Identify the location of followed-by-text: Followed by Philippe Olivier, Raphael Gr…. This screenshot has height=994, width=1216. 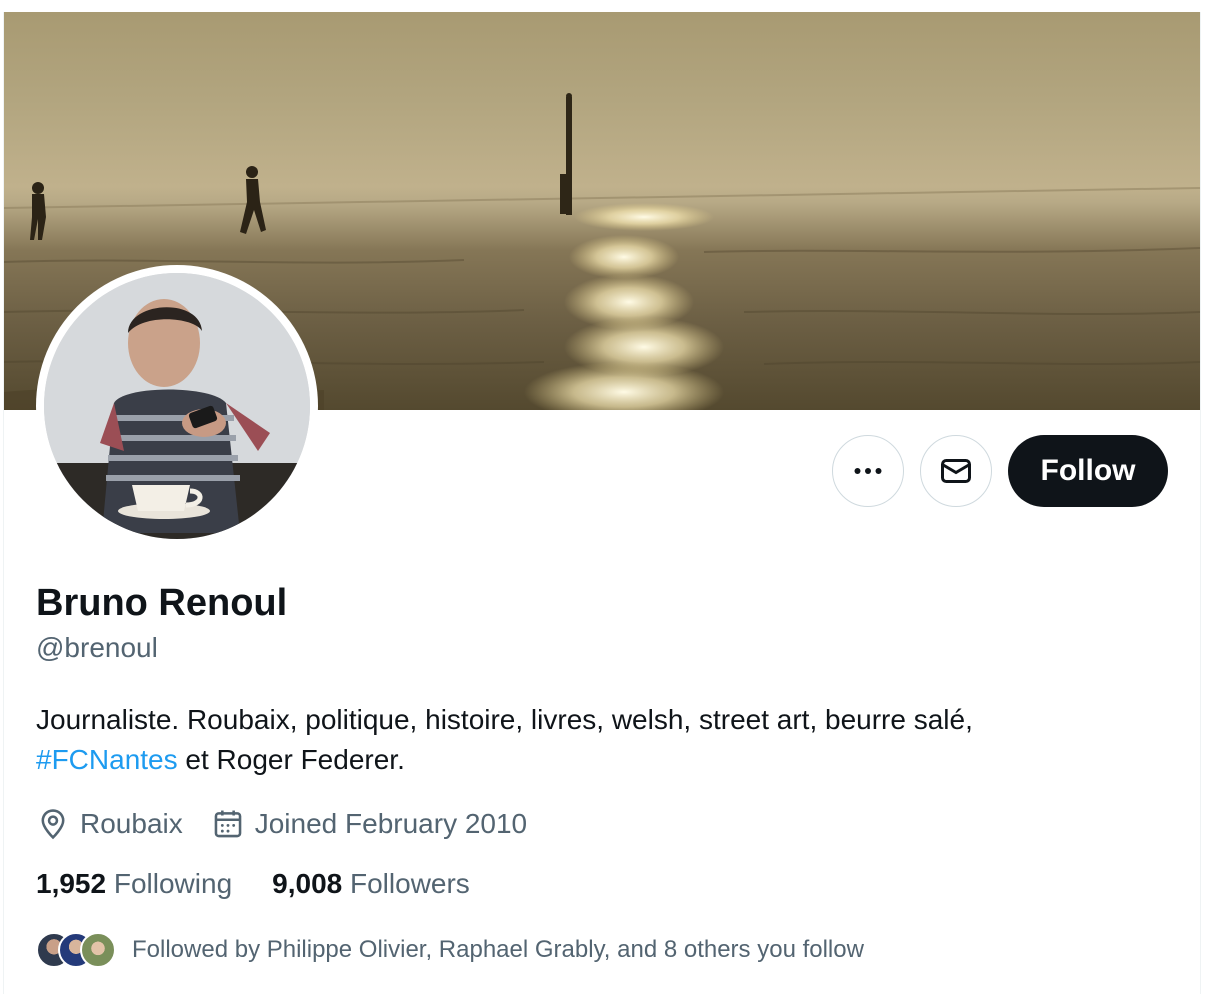
(498, 949).